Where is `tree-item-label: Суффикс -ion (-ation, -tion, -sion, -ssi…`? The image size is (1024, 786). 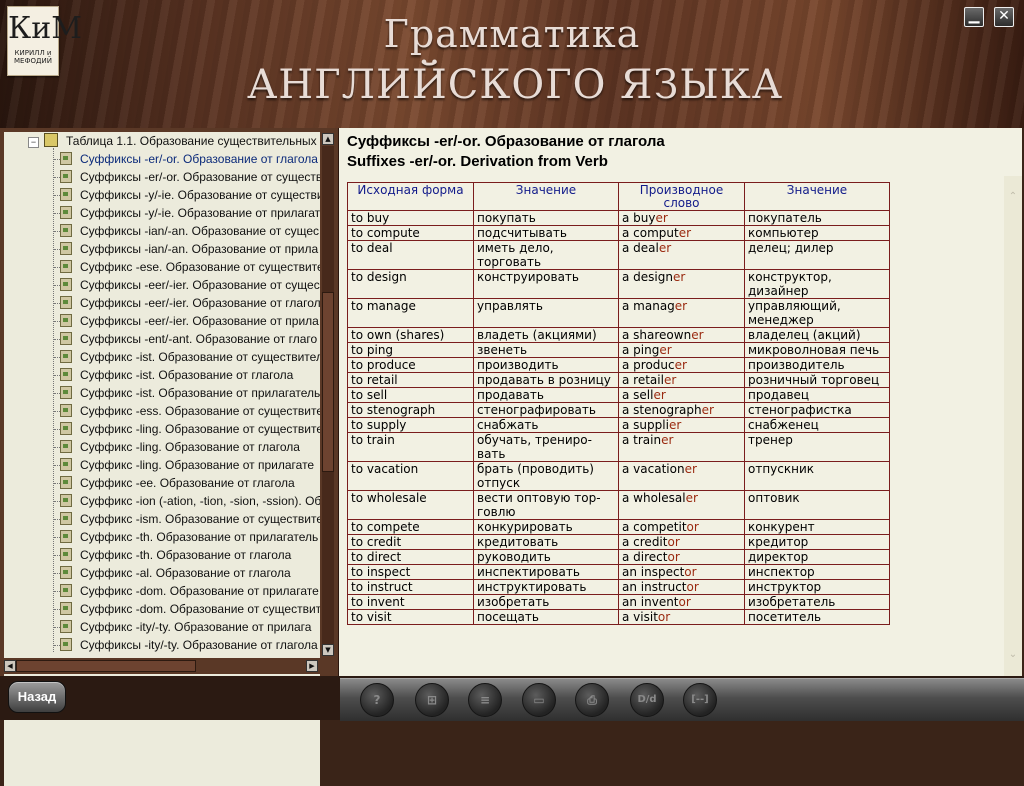 tree-item-label: Суффикс -ion (-ation, -tion, -sion, -ssi… is located at coordinates (200, 501).